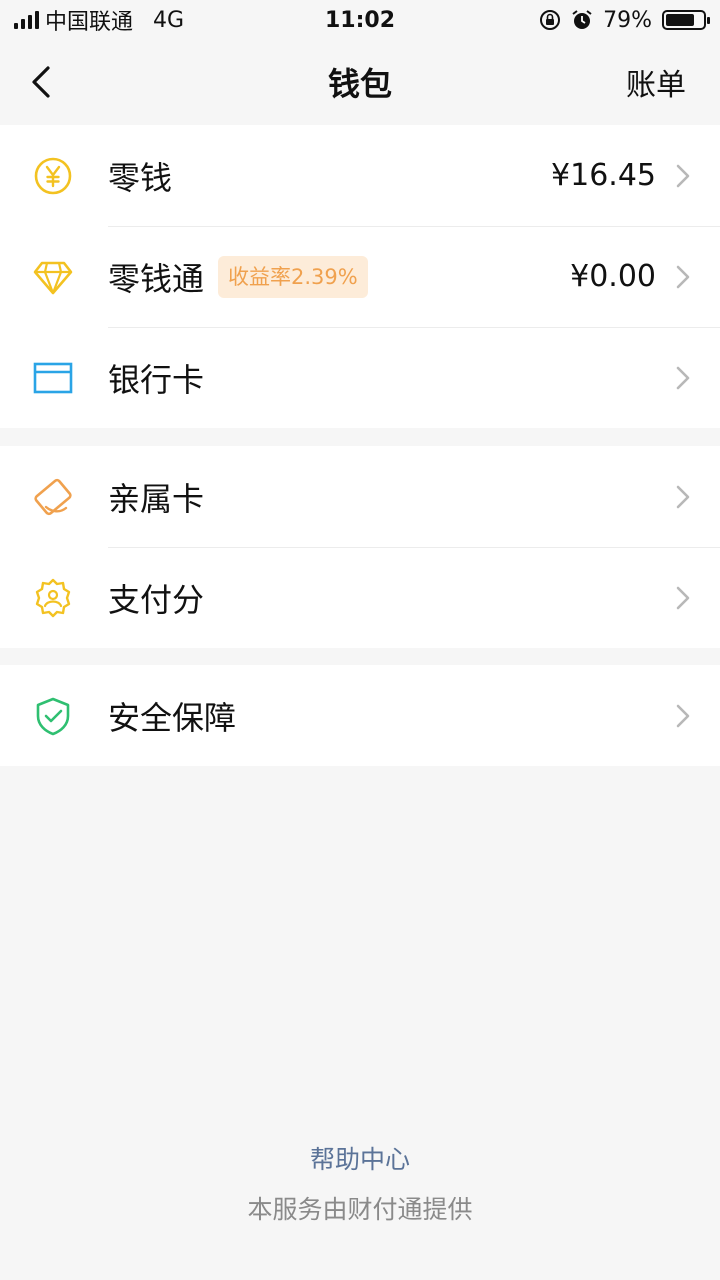  What do you see at coordinates (656, 82) in the screenshot?
I see `bill-button: 账单` at bounding box center [656, 82].